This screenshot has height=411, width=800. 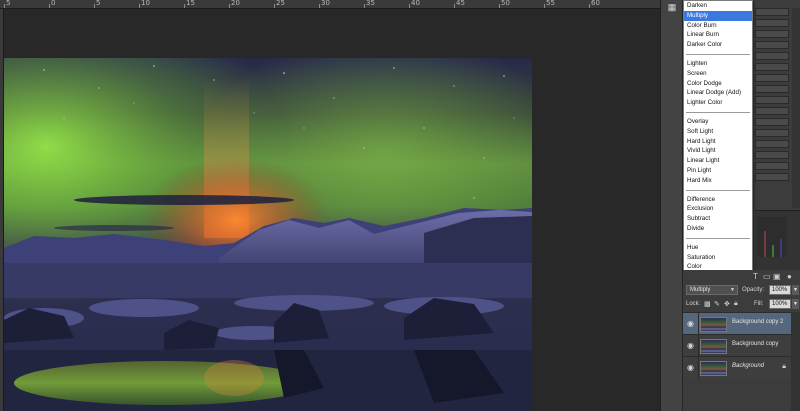 What do you see at coordinates (550, 3) in the screenshot?
I see `ruler-tick-label: 55` at bounding box center [550, 3].